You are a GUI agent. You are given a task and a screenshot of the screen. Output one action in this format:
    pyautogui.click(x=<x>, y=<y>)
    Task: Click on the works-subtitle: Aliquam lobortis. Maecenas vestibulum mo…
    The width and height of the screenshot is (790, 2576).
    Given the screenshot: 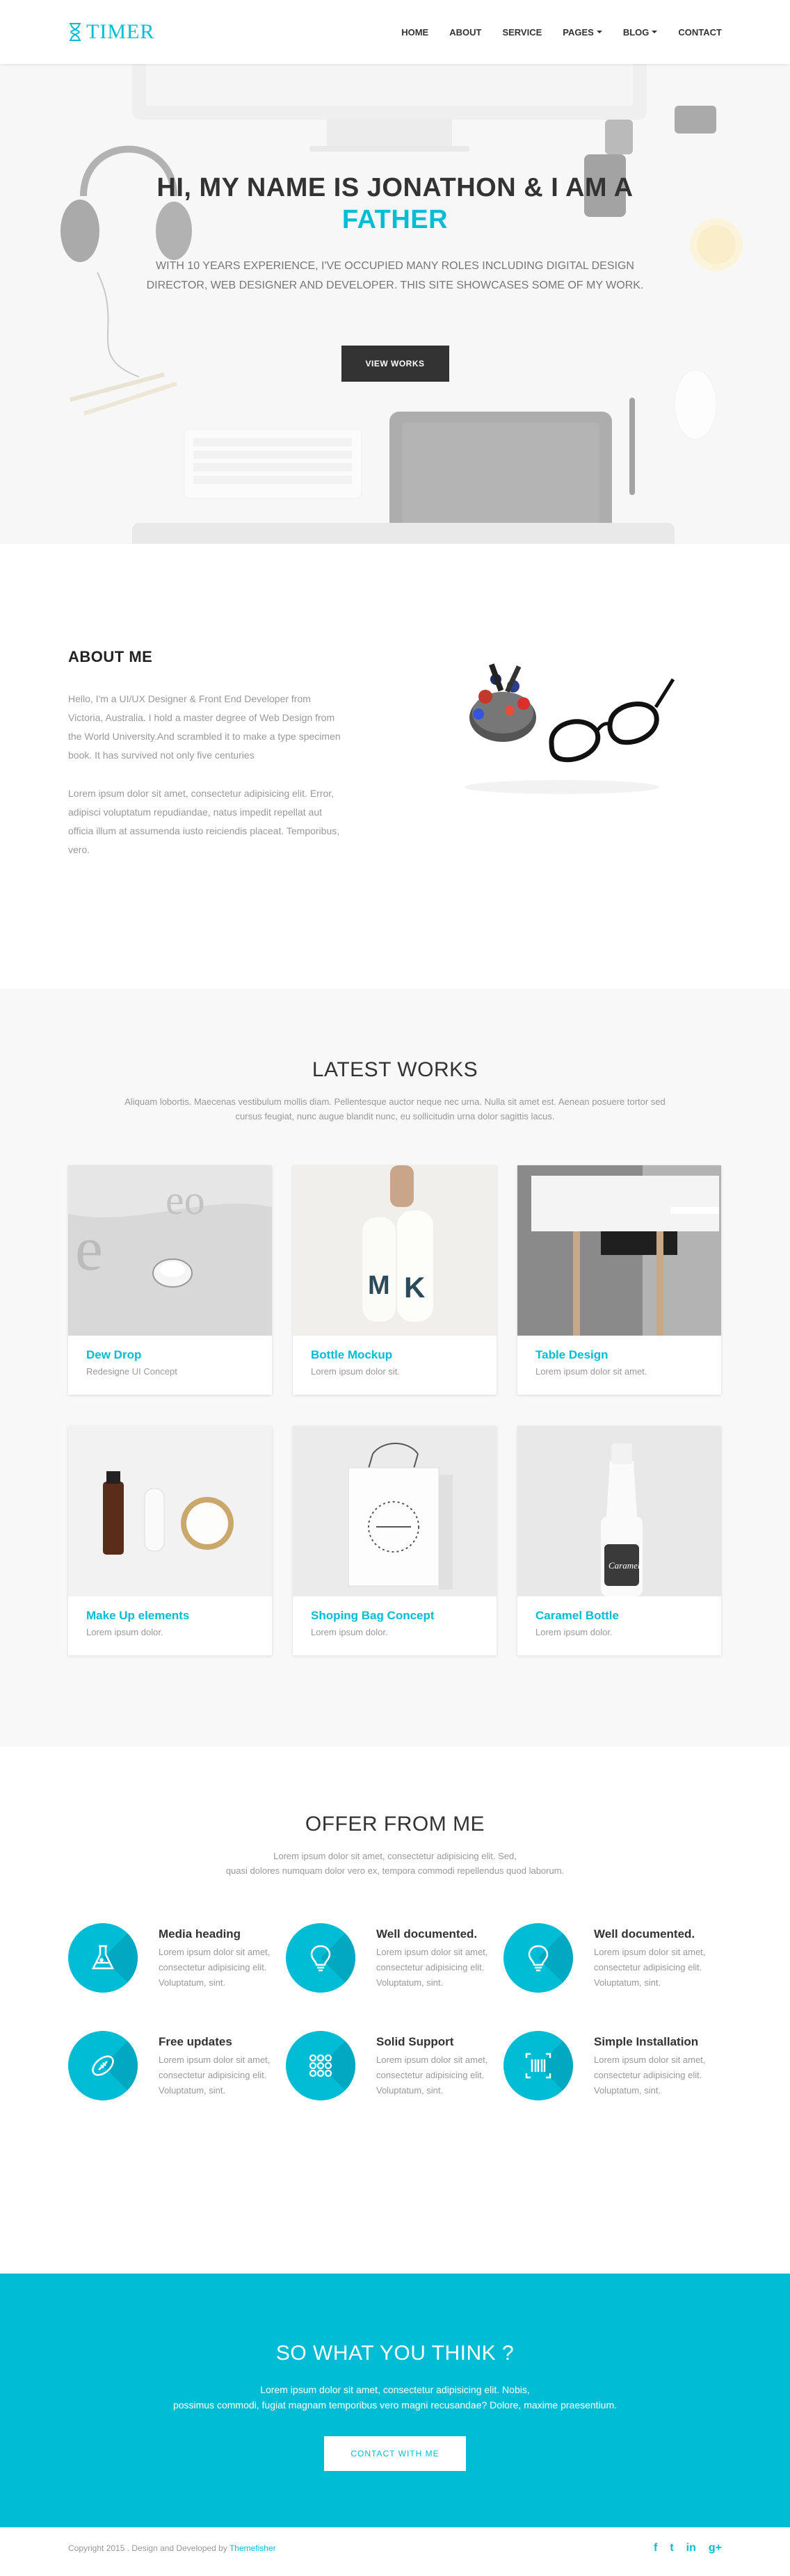 What is the action you would take?
    pyautogui.click(x=395, y=1108)
    